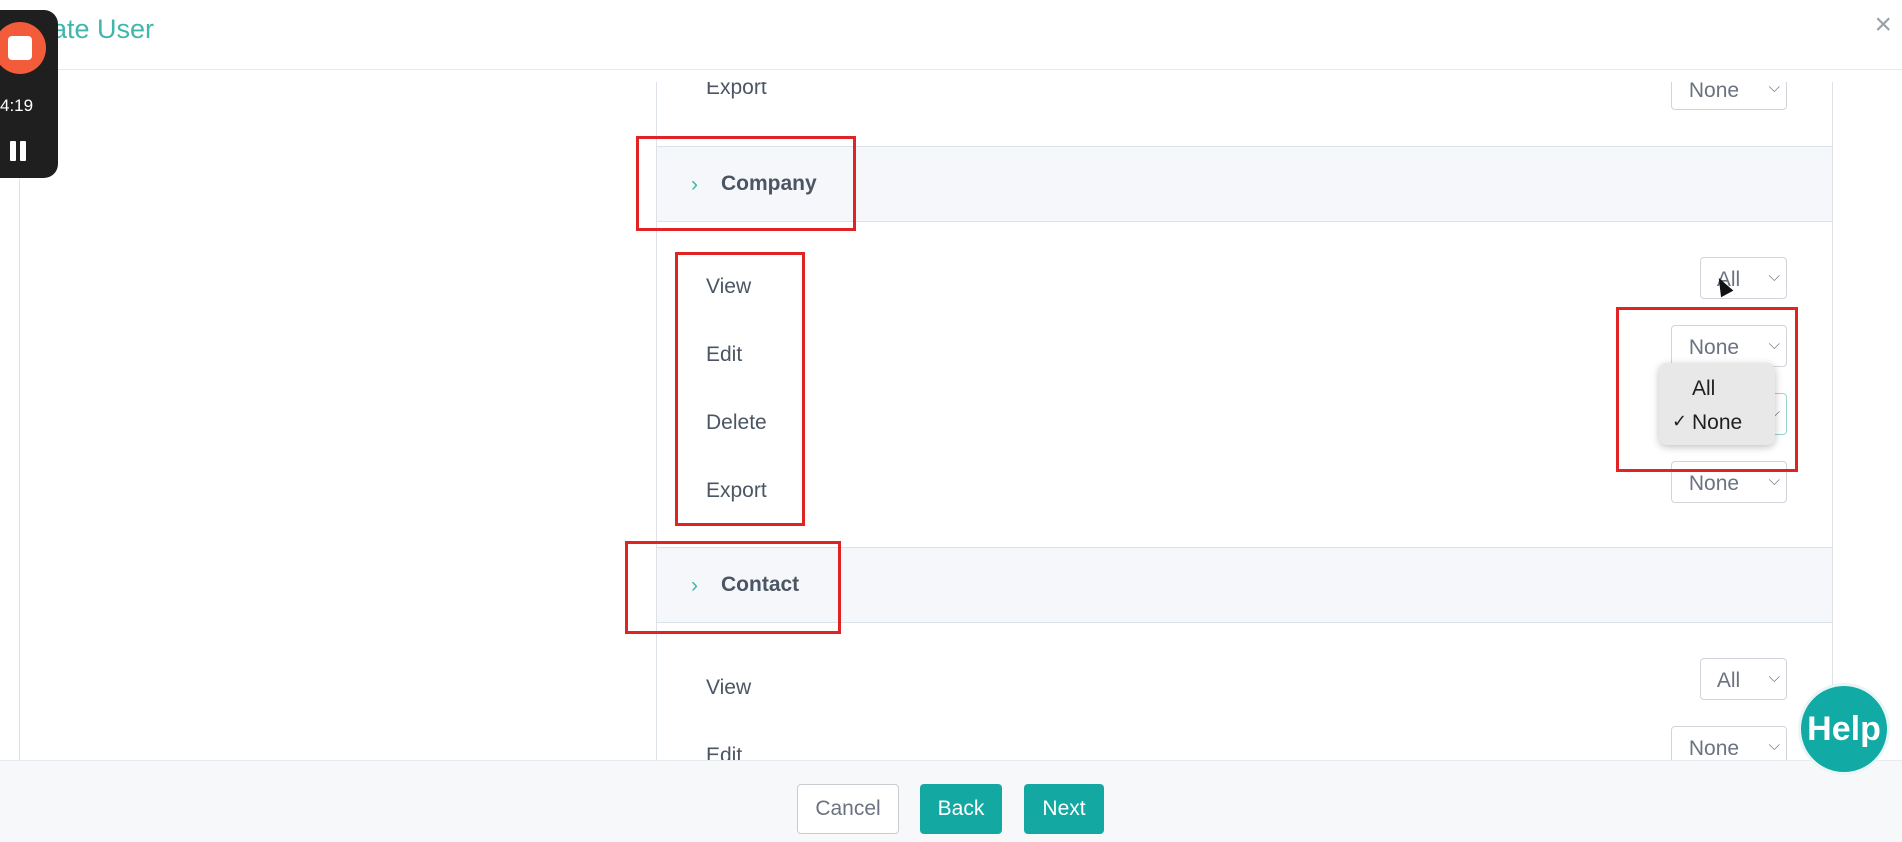 Image resolution: width=1902 pixels, height=842 pixels. I want to click on export-select: None ⌵, so click(1729, 96).